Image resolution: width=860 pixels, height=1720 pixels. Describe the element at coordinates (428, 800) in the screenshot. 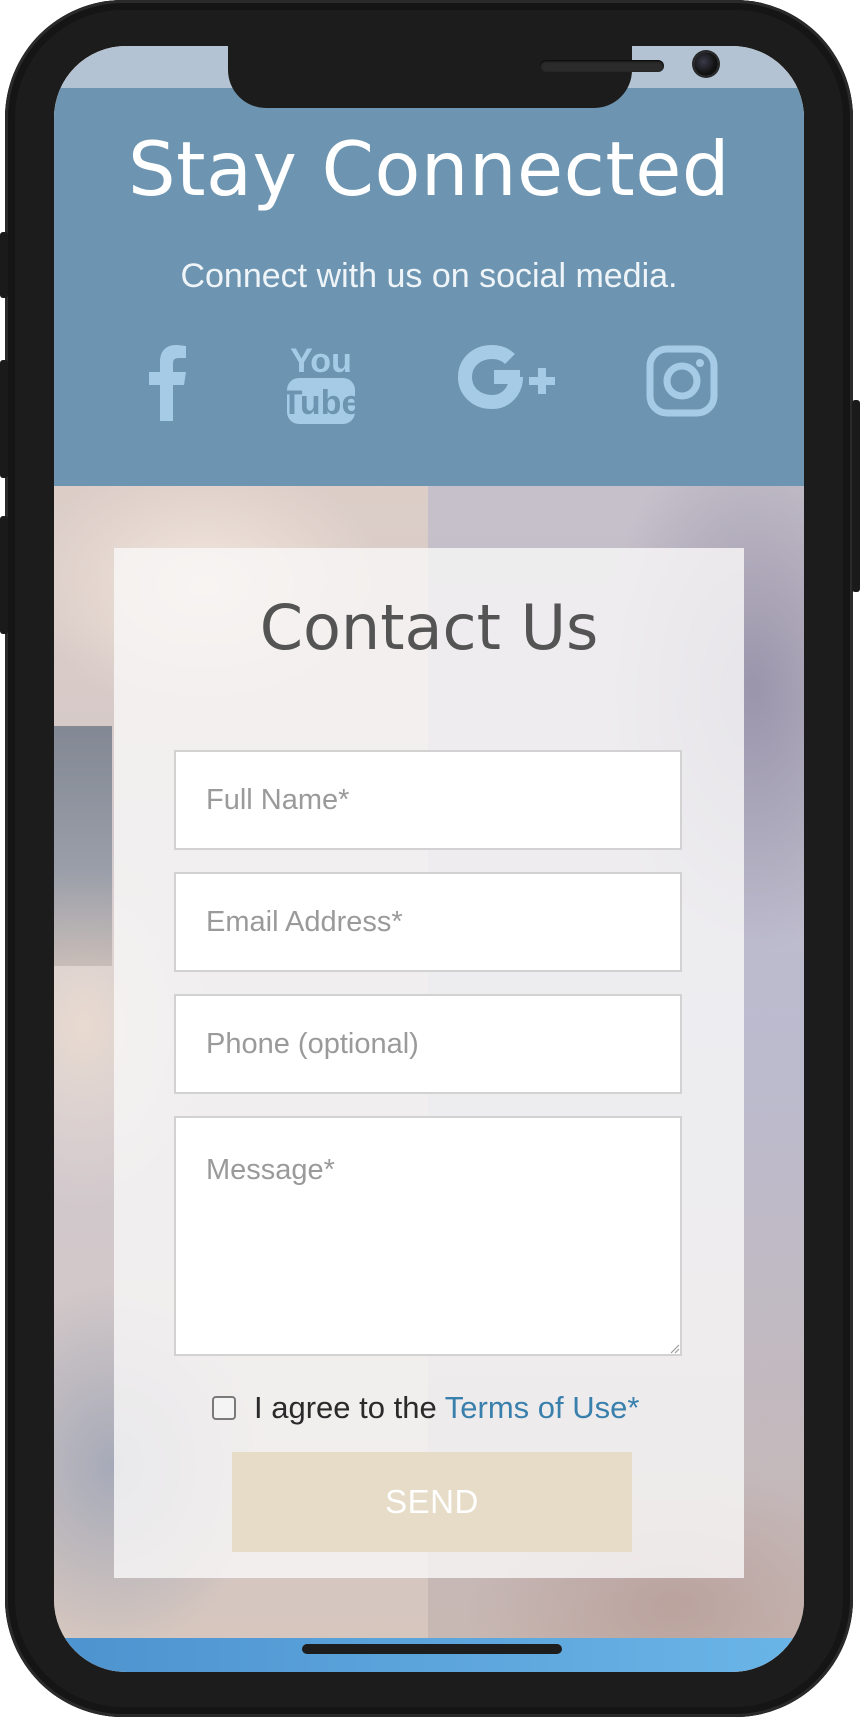

I see `full-name-input` at that location.